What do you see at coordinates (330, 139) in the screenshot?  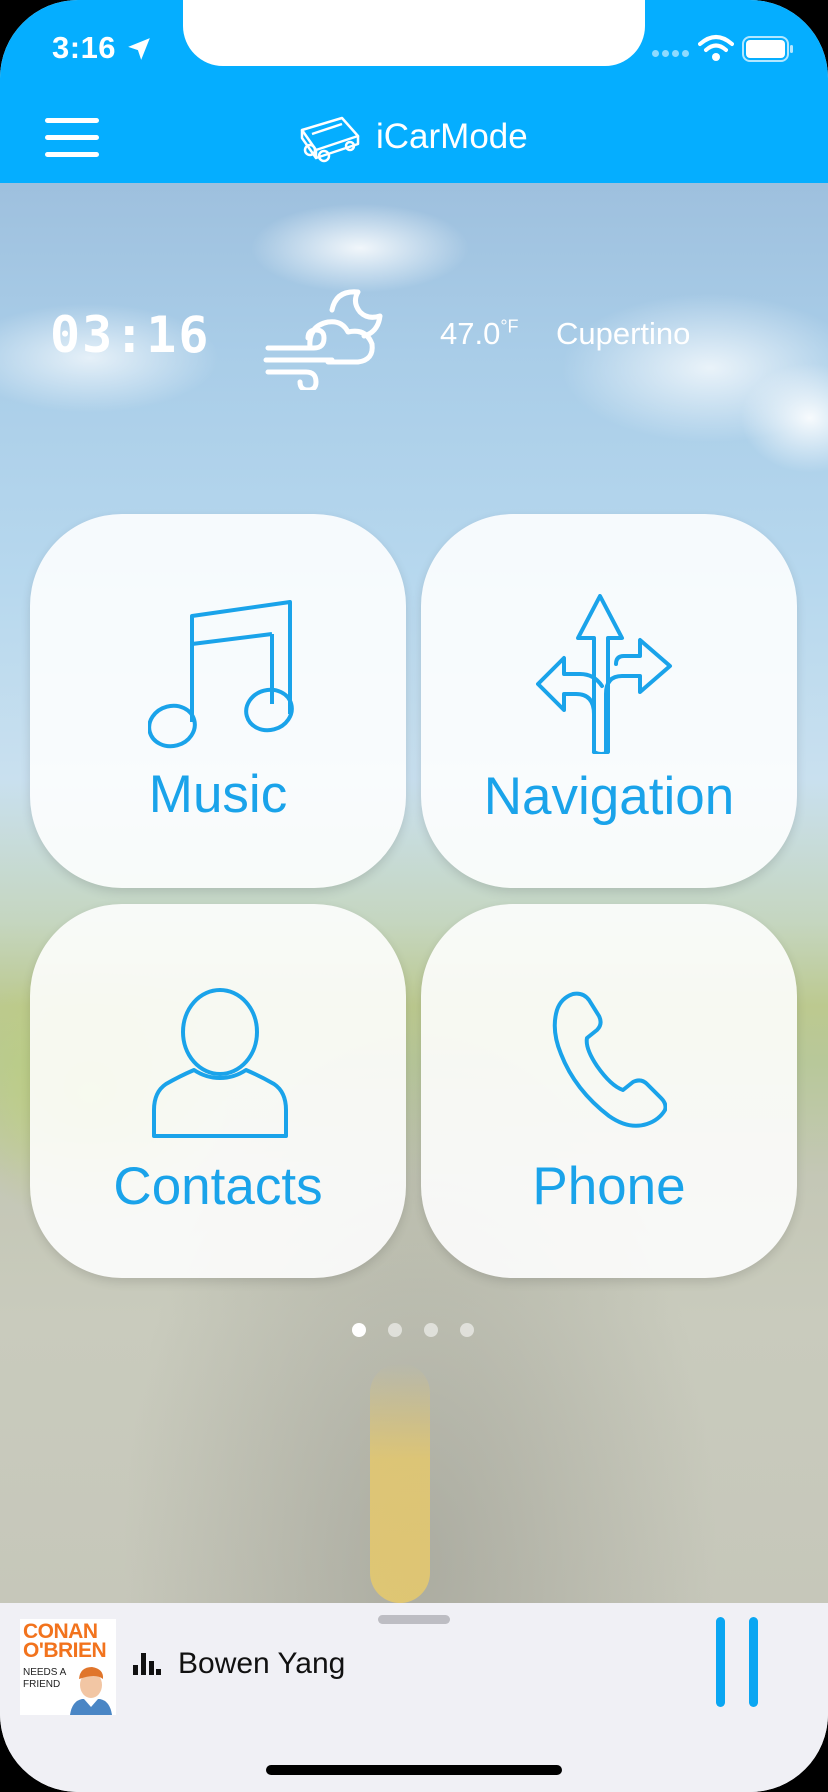 I see `phone-car-logo-icon` at bounding box center [330, 139].